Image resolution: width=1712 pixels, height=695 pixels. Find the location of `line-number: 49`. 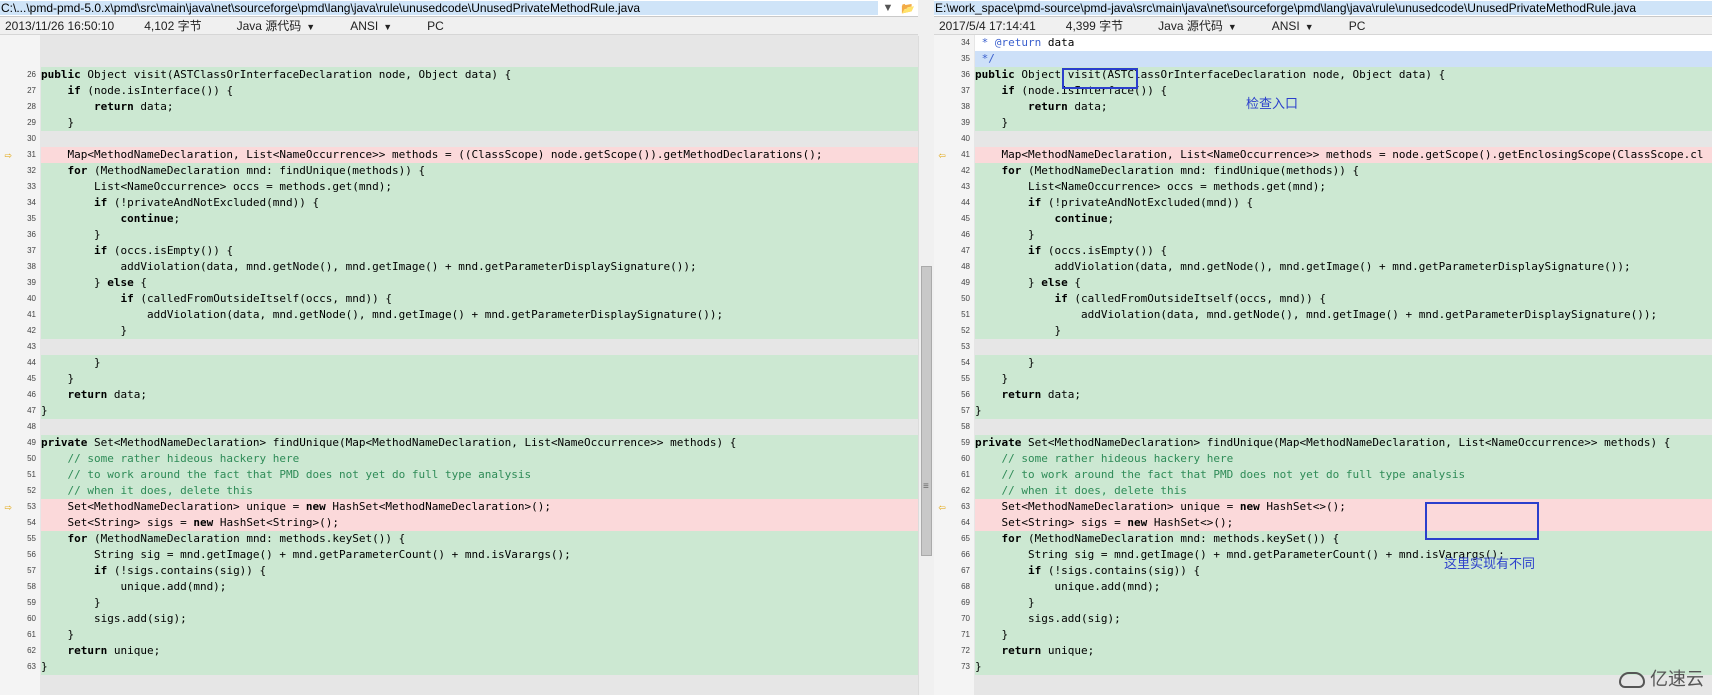

line-number: 49 is located at coordinates (31, 442).